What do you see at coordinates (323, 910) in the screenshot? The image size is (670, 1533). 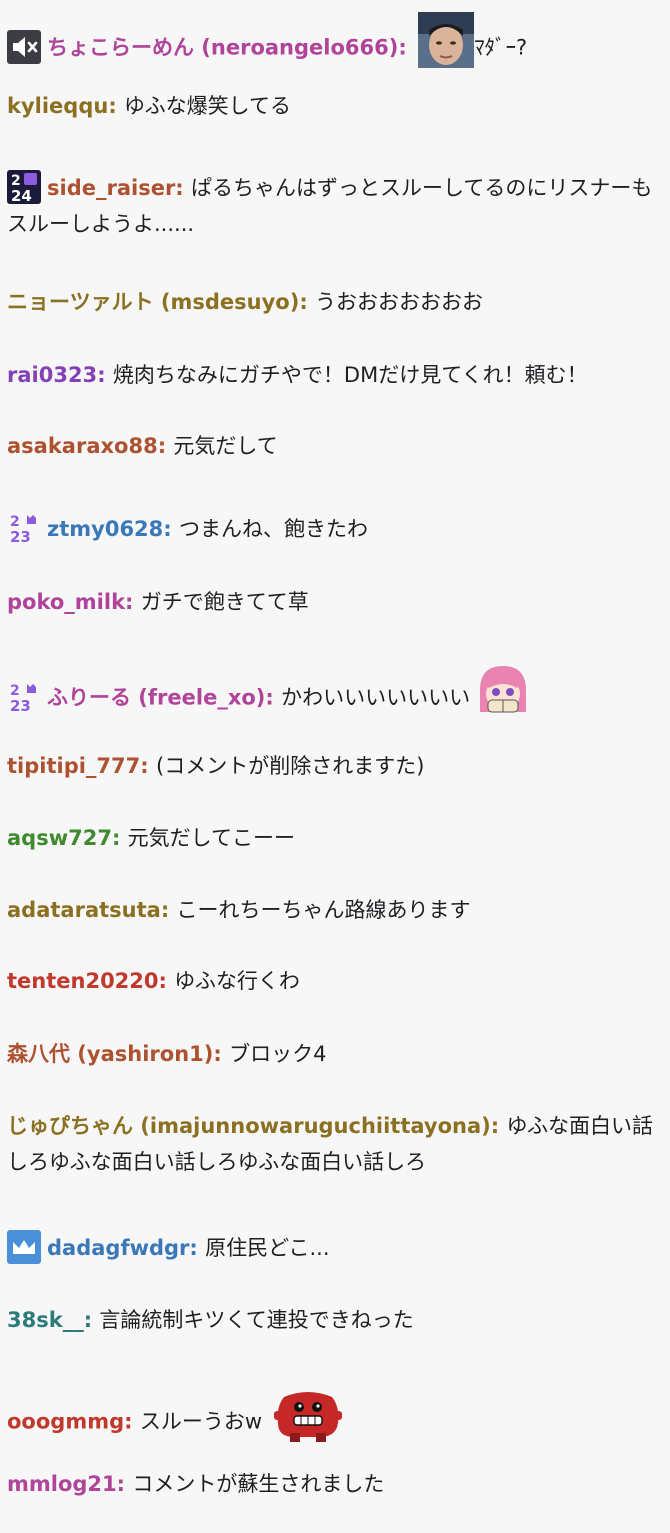 I see `chat-text: こーれちーちゃん路線あります` at bounding box center [323, 910].